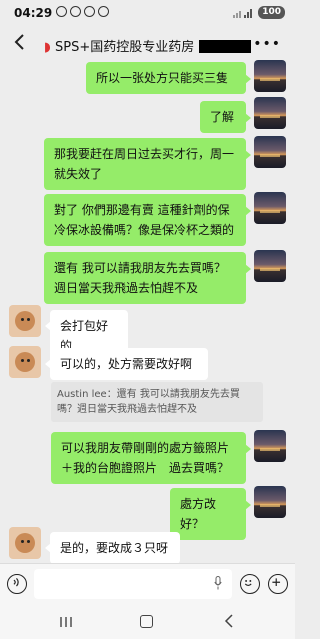 This screenshot has height=639, width=320. I want to click on status-right: 100, so click(258, 12).